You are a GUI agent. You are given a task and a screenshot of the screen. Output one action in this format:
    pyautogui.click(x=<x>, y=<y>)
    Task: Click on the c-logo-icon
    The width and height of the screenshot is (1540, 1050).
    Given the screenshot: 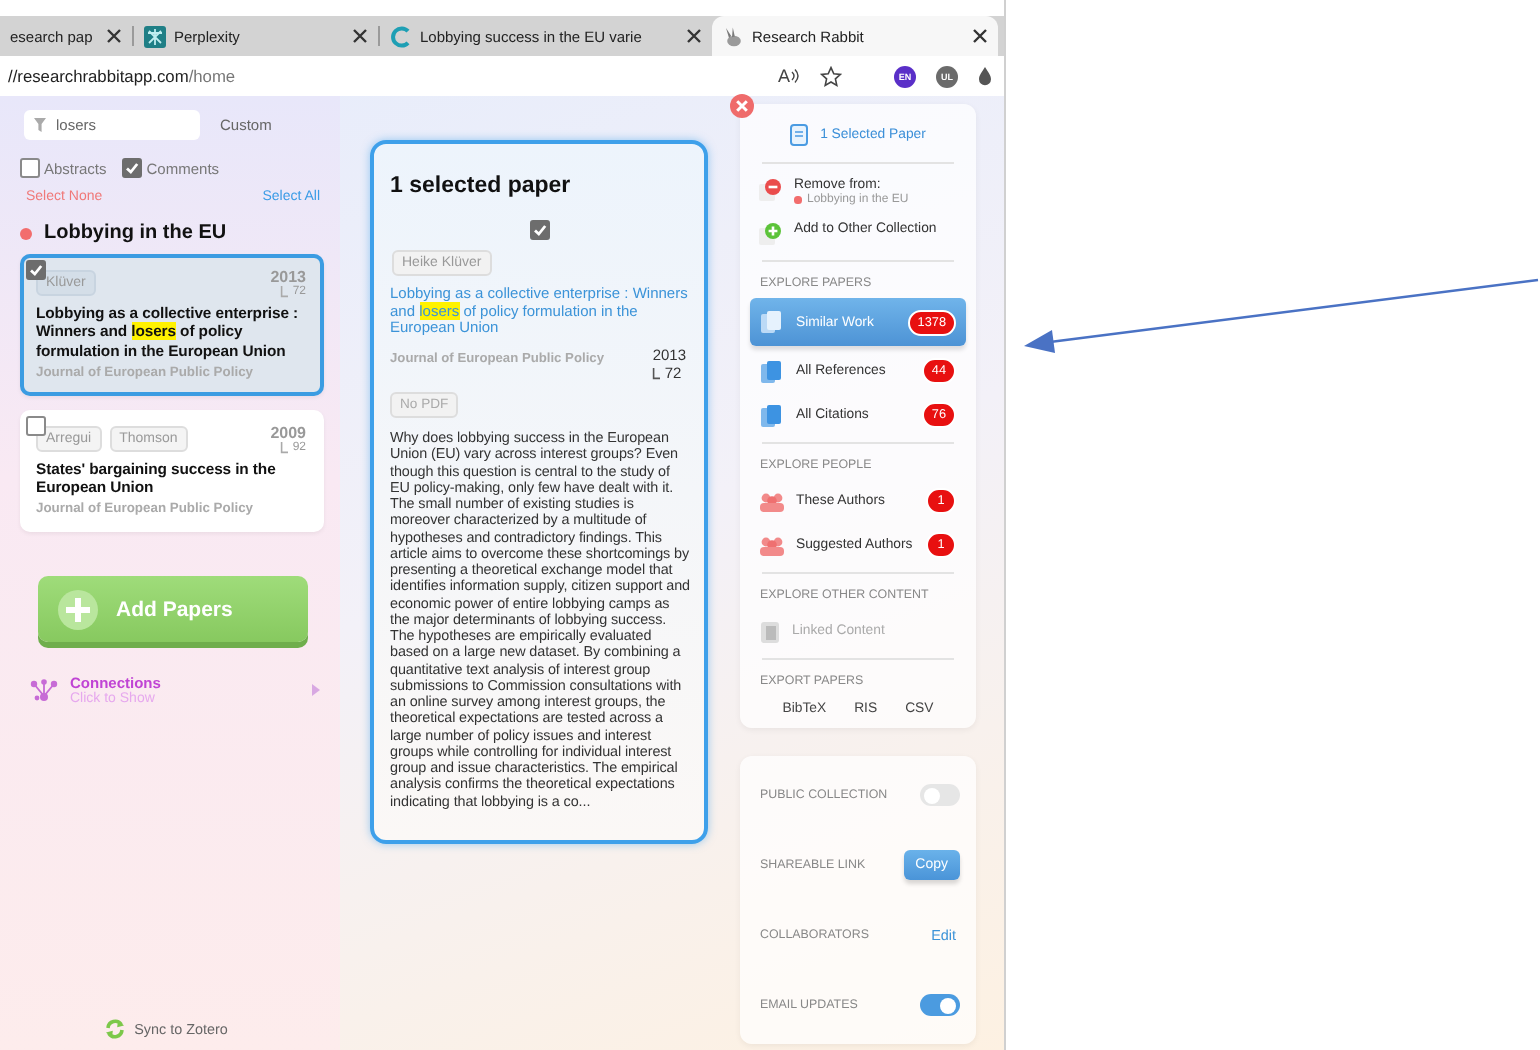 What is the action you would take?
    pyautogui.click(x=401, y=36)
    